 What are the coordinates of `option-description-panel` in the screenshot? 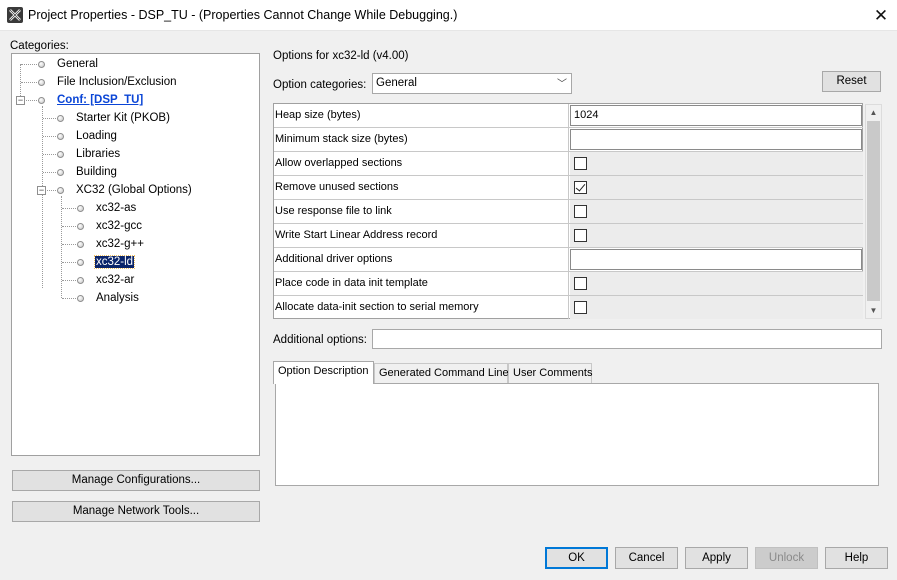 It's located at (577, 434).